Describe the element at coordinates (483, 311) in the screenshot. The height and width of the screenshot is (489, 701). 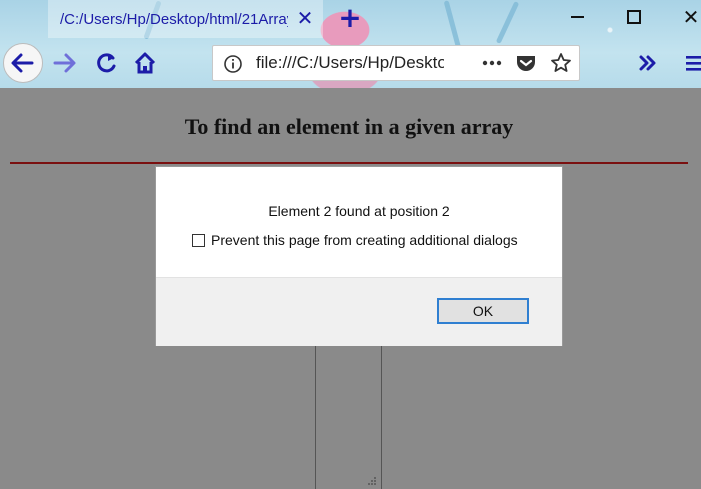
I see `ok-button: OK` at that location.